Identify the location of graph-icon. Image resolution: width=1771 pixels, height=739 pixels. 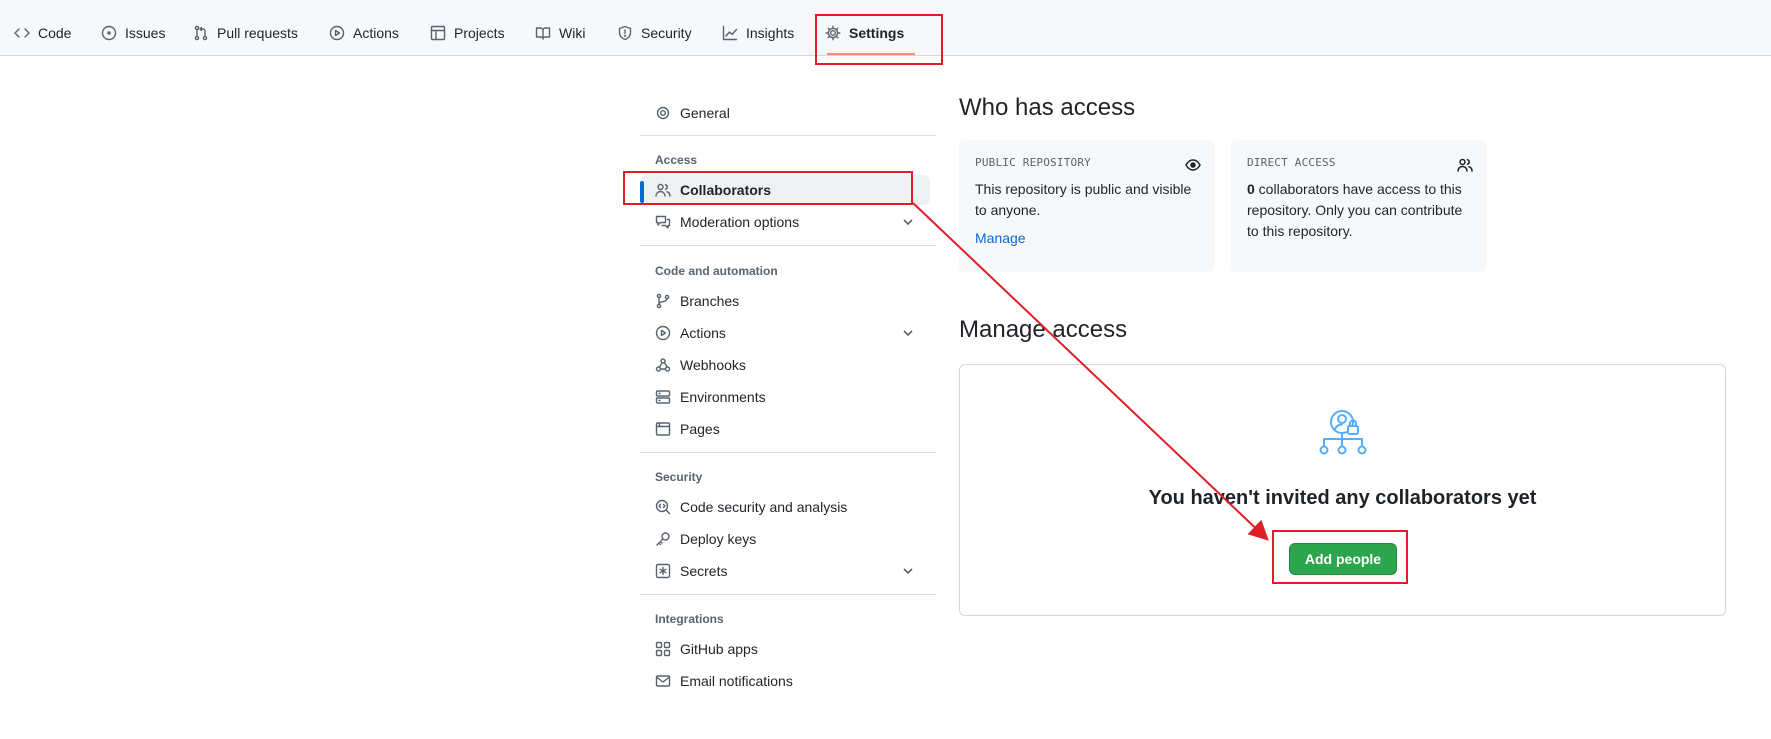
(730, 33).